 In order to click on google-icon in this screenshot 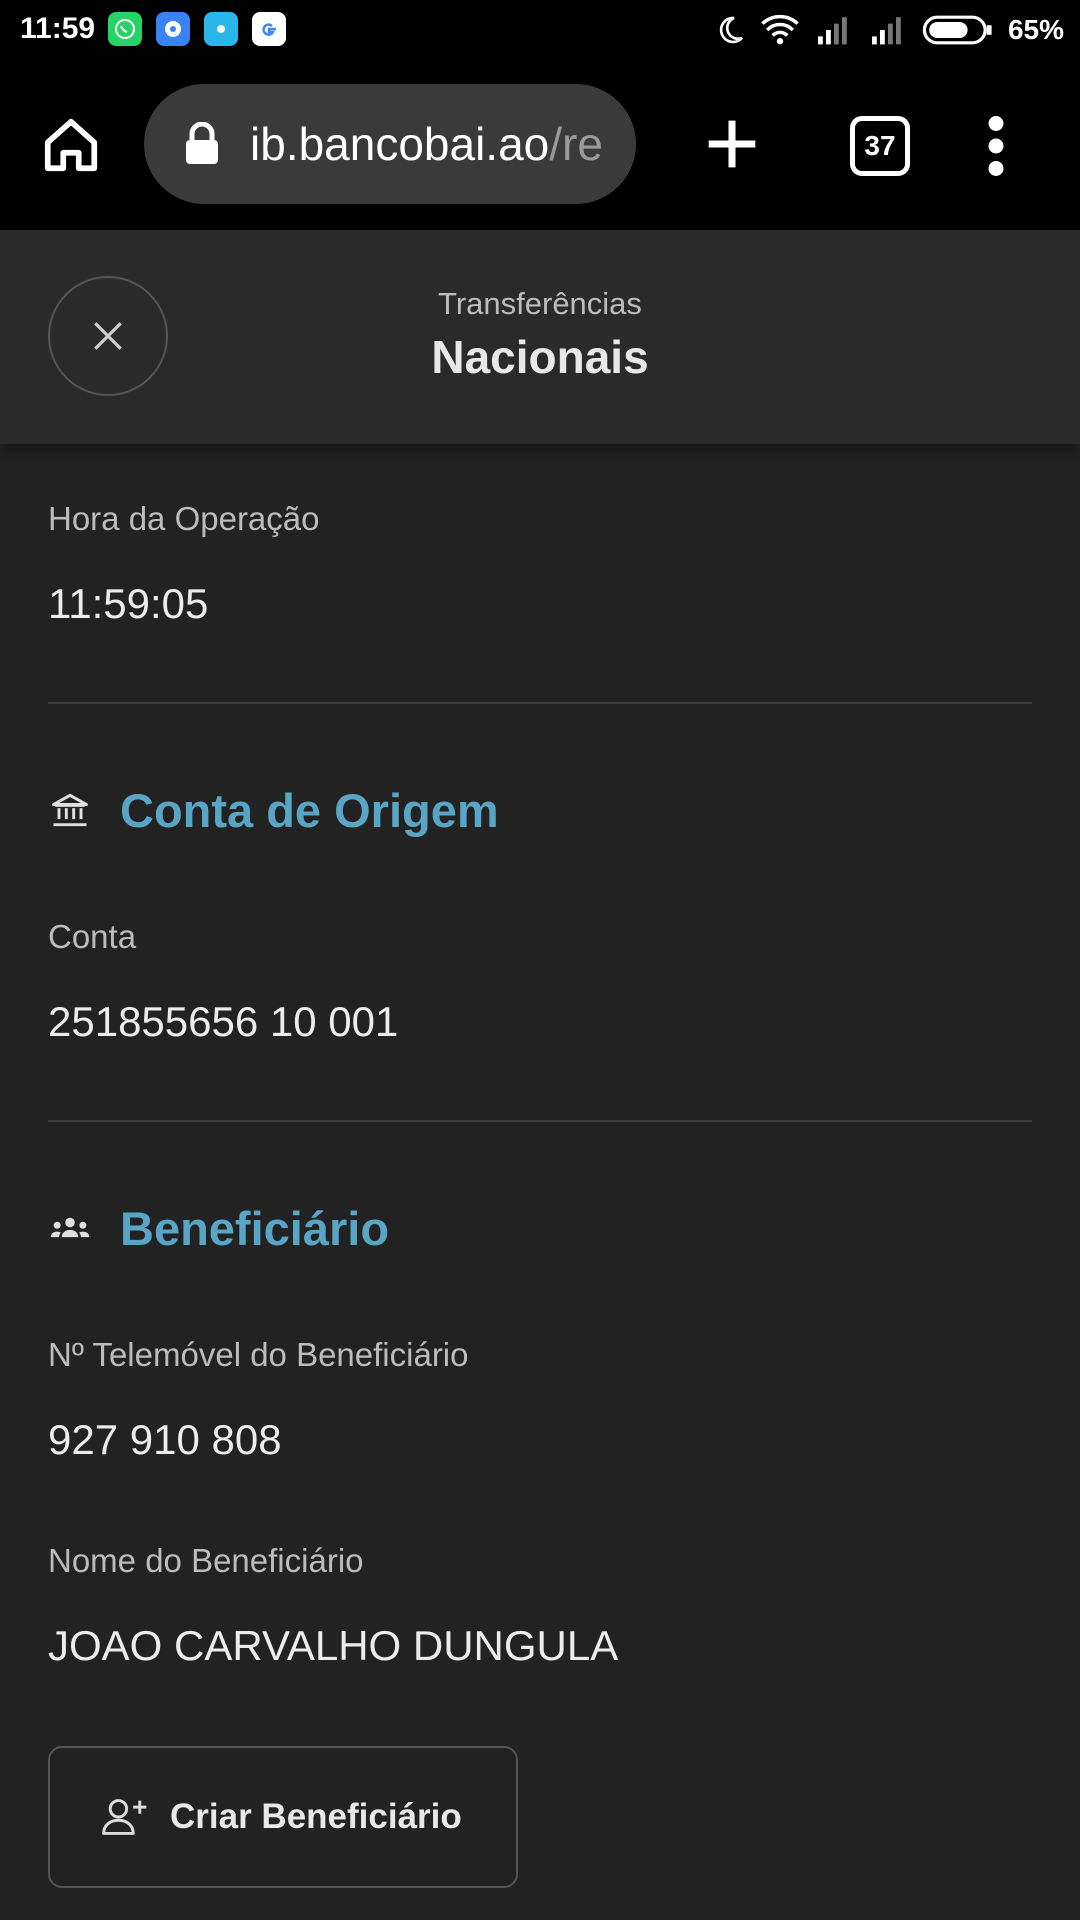, I will do `click(269, 29)`.